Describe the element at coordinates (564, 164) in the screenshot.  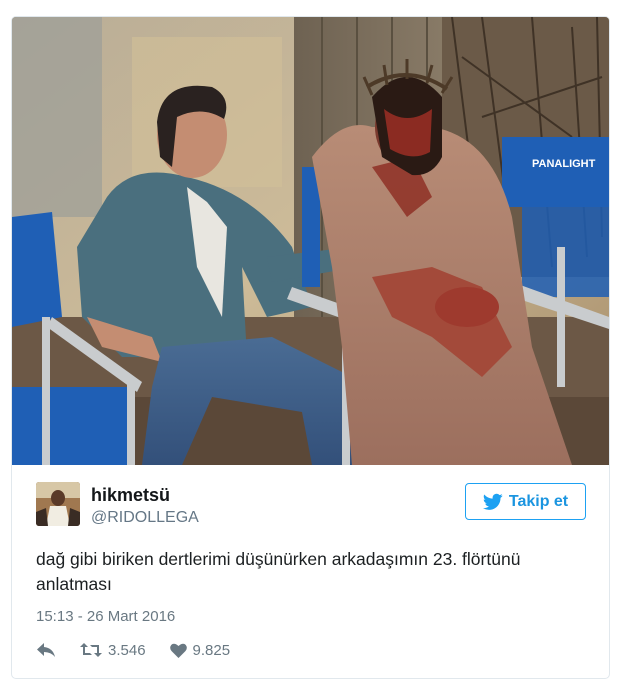
I see `chair-label: PANALIGHT` at that location.